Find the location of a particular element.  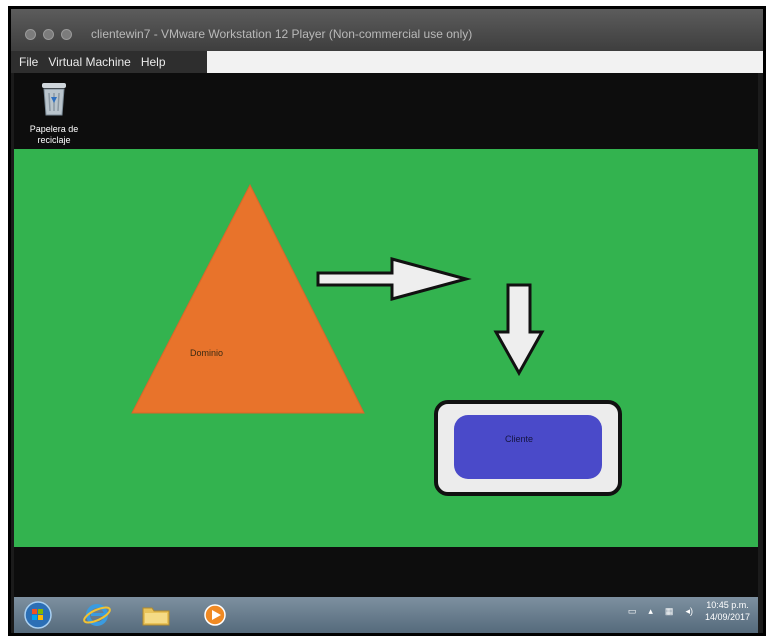

menu-virtual-machine: Virtual Machine is located at coordinates (89, 62).